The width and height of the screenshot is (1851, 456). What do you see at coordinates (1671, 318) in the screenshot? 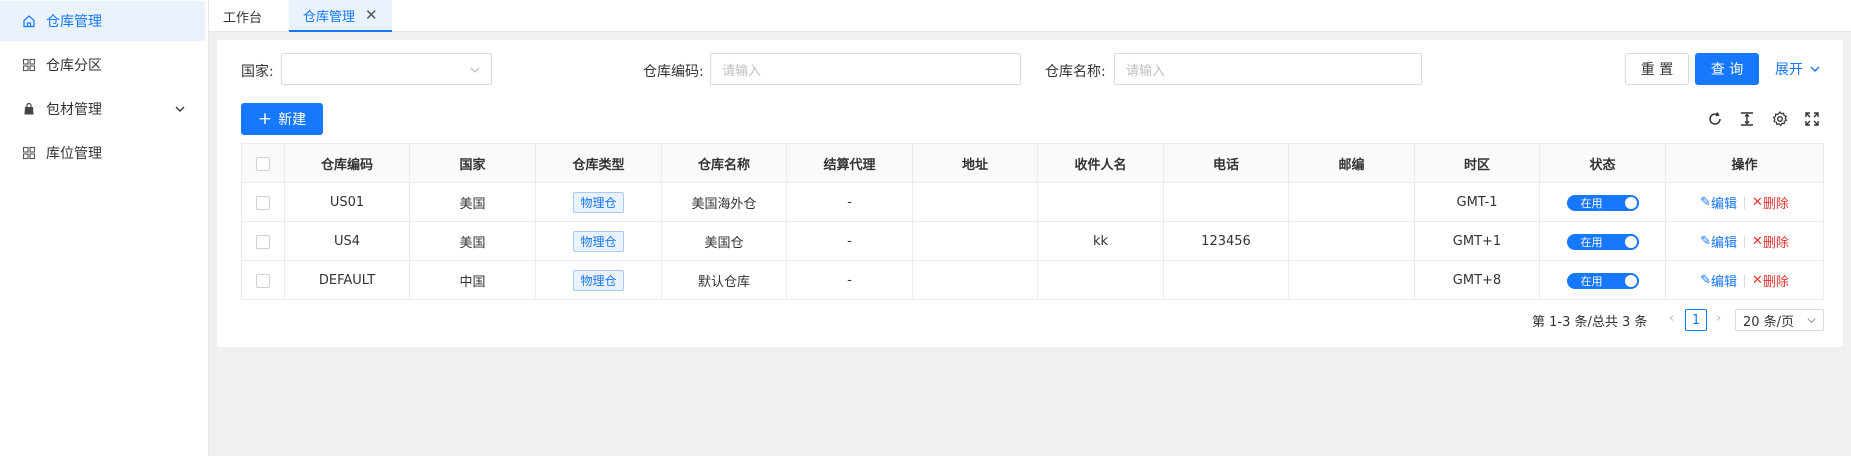
I see `prev-page-icon: ‹` at bounding box center [1671, 318].